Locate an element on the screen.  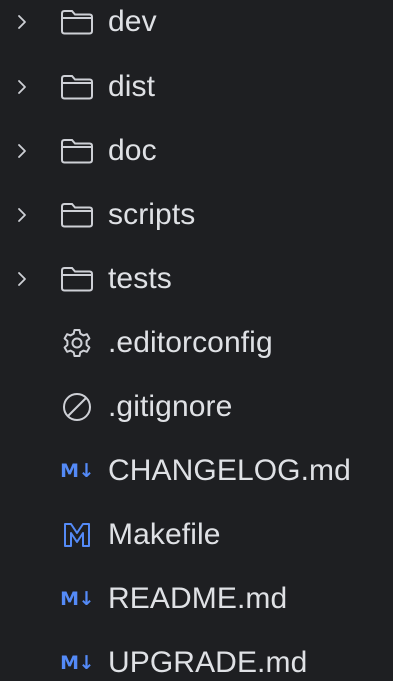
tree-item-label: .gitignore is located at coordinates (170, 406).